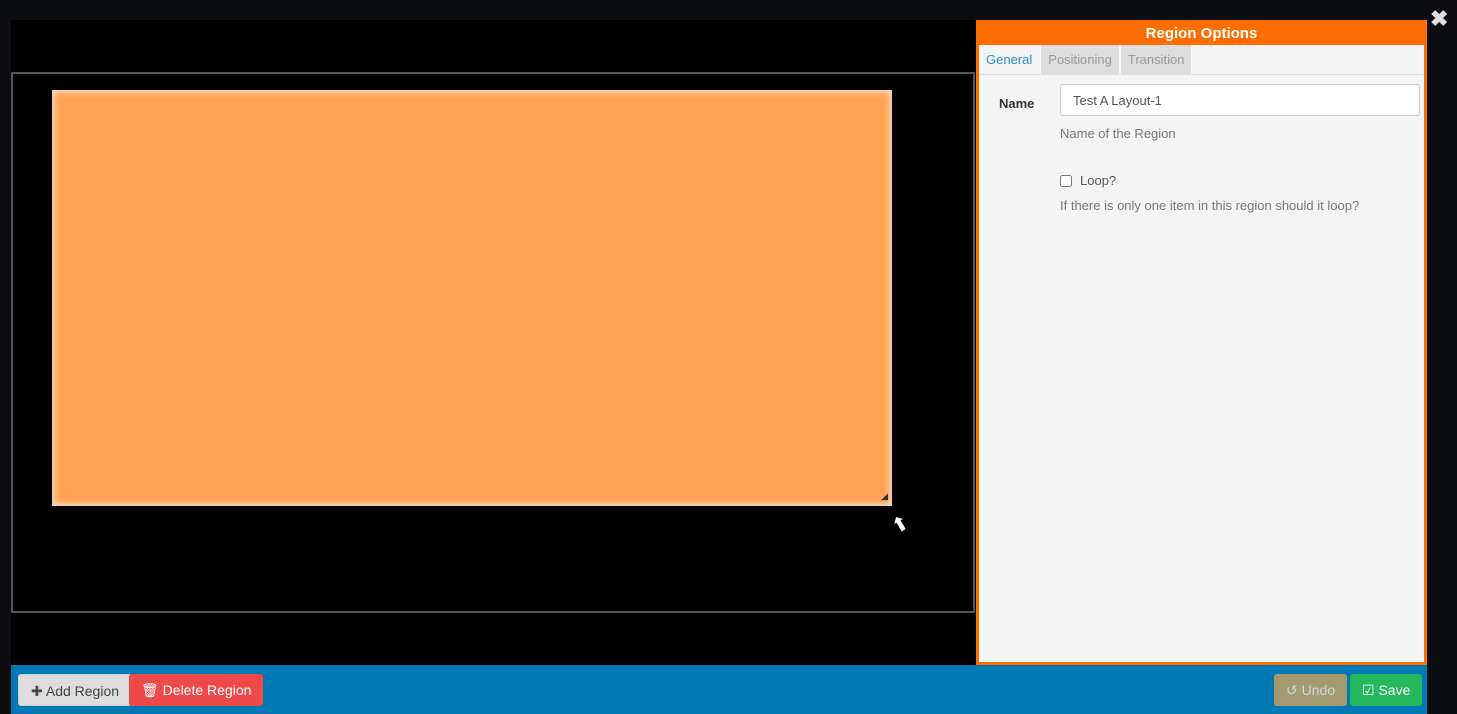 This screenshot has height=714, width=1457. What do you see at coordinates (1017, 103) in the screenshot?
I see `name-label: Name` at bounding box center [1017, 103].